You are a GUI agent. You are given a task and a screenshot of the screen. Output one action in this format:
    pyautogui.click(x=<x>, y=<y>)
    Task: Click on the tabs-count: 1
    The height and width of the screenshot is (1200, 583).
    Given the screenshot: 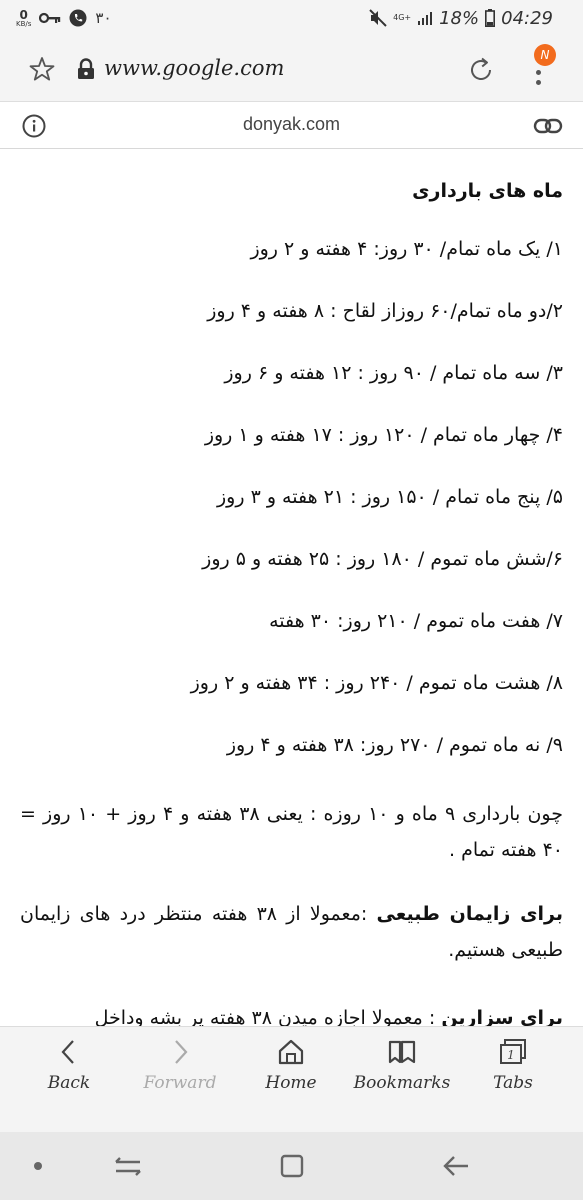 What is the action you would take?
    pyautogui.click(x=511, y=1055)
    